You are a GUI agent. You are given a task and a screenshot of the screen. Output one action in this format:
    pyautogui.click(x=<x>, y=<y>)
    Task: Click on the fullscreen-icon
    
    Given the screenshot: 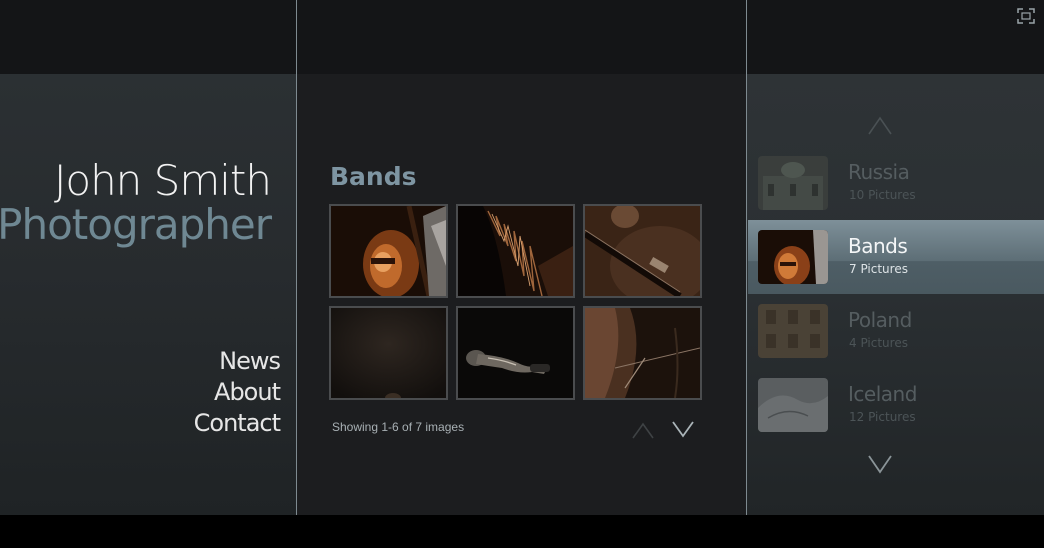 What is the action you would take?
    pyautogui.click(x=1026, y=16)
    